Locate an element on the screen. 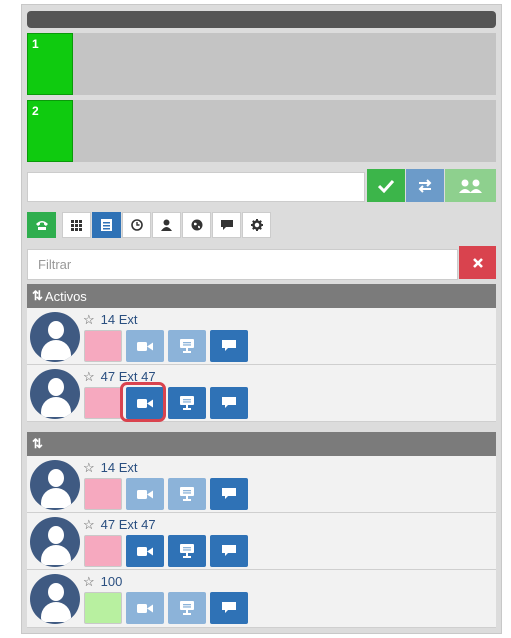 The height and width of the screenshot is (638, 511). tab-user is located at coordinates (166, 225).